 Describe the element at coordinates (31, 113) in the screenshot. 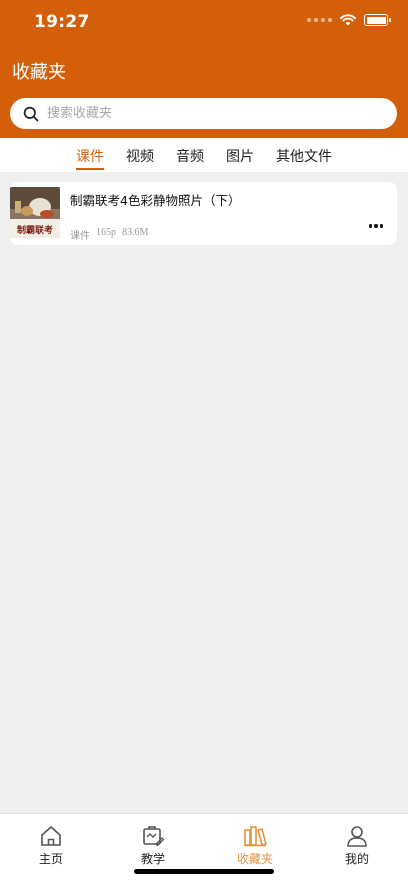

I see `search-icon` at that location.